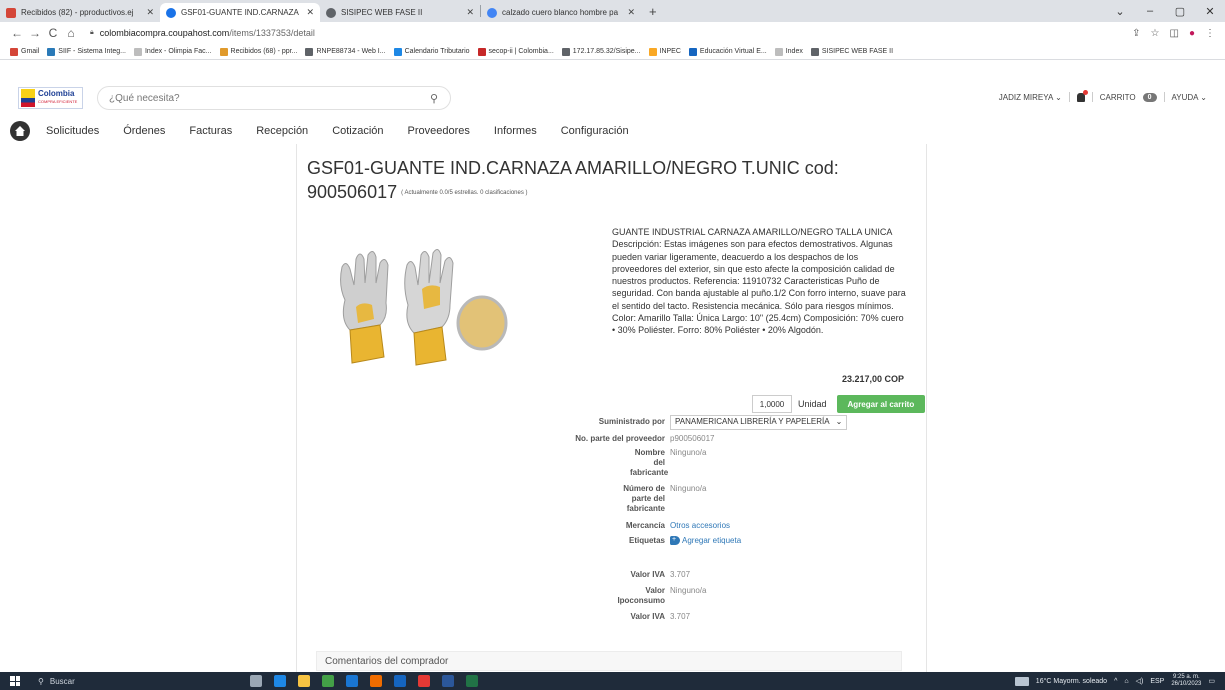 The height and width of the screenshot is (690, 1225). Describe the element at coordinates (115, 681) in the screenshot. I see `taskbar-search: ⚲ Buscar` at that location.